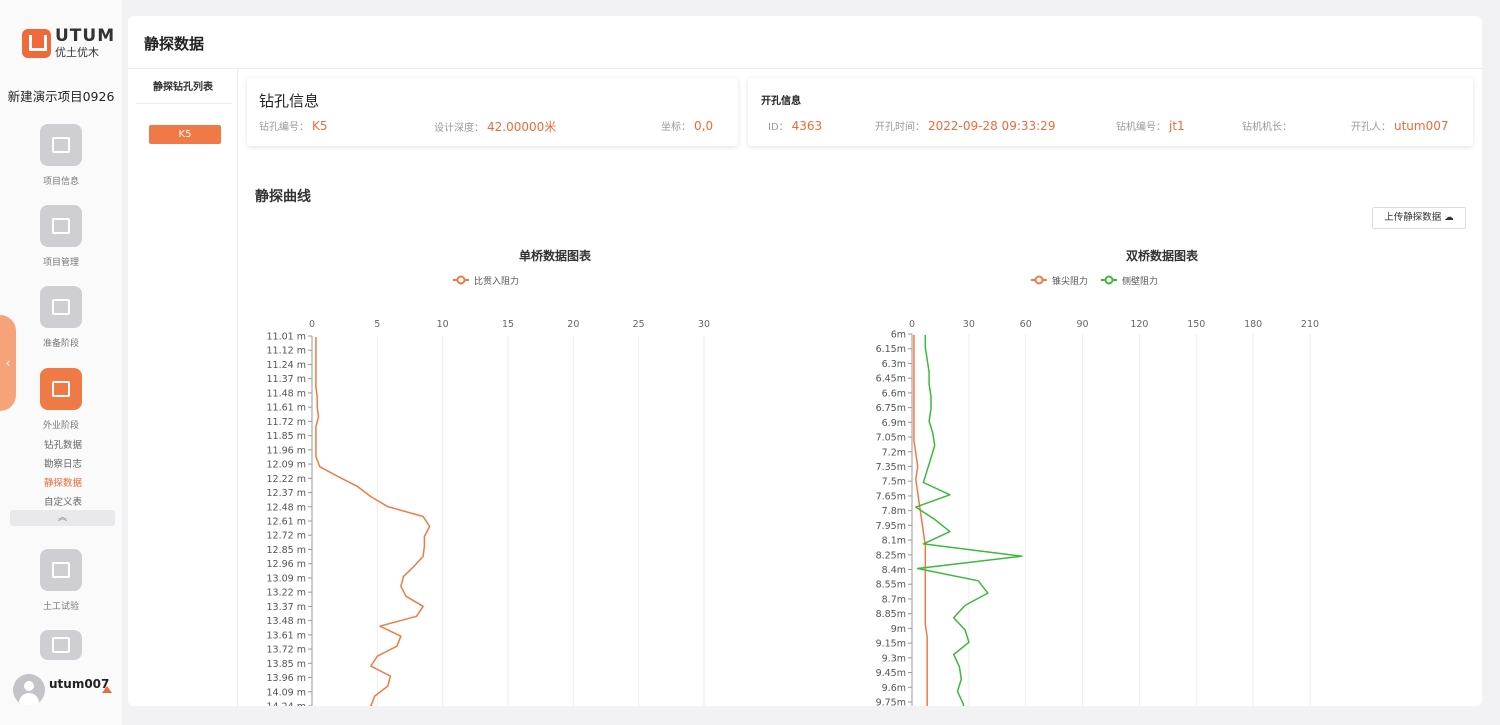  I want to click on sub-item-custom-table: 自定义表, so click(63, 501).